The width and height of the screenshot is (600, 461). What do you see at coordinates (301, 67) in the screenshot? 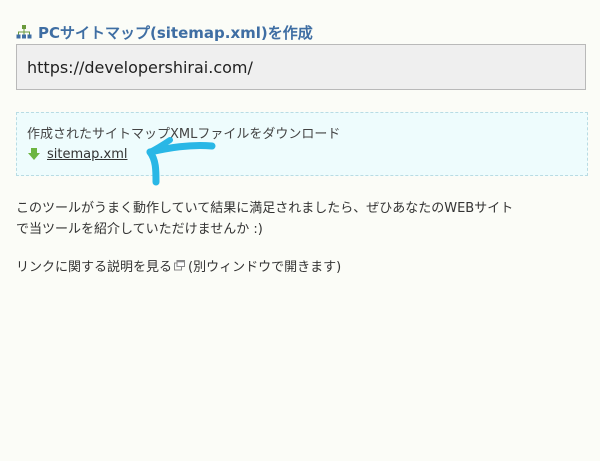
I see `site-url-input` at bounding box center [301, 67].